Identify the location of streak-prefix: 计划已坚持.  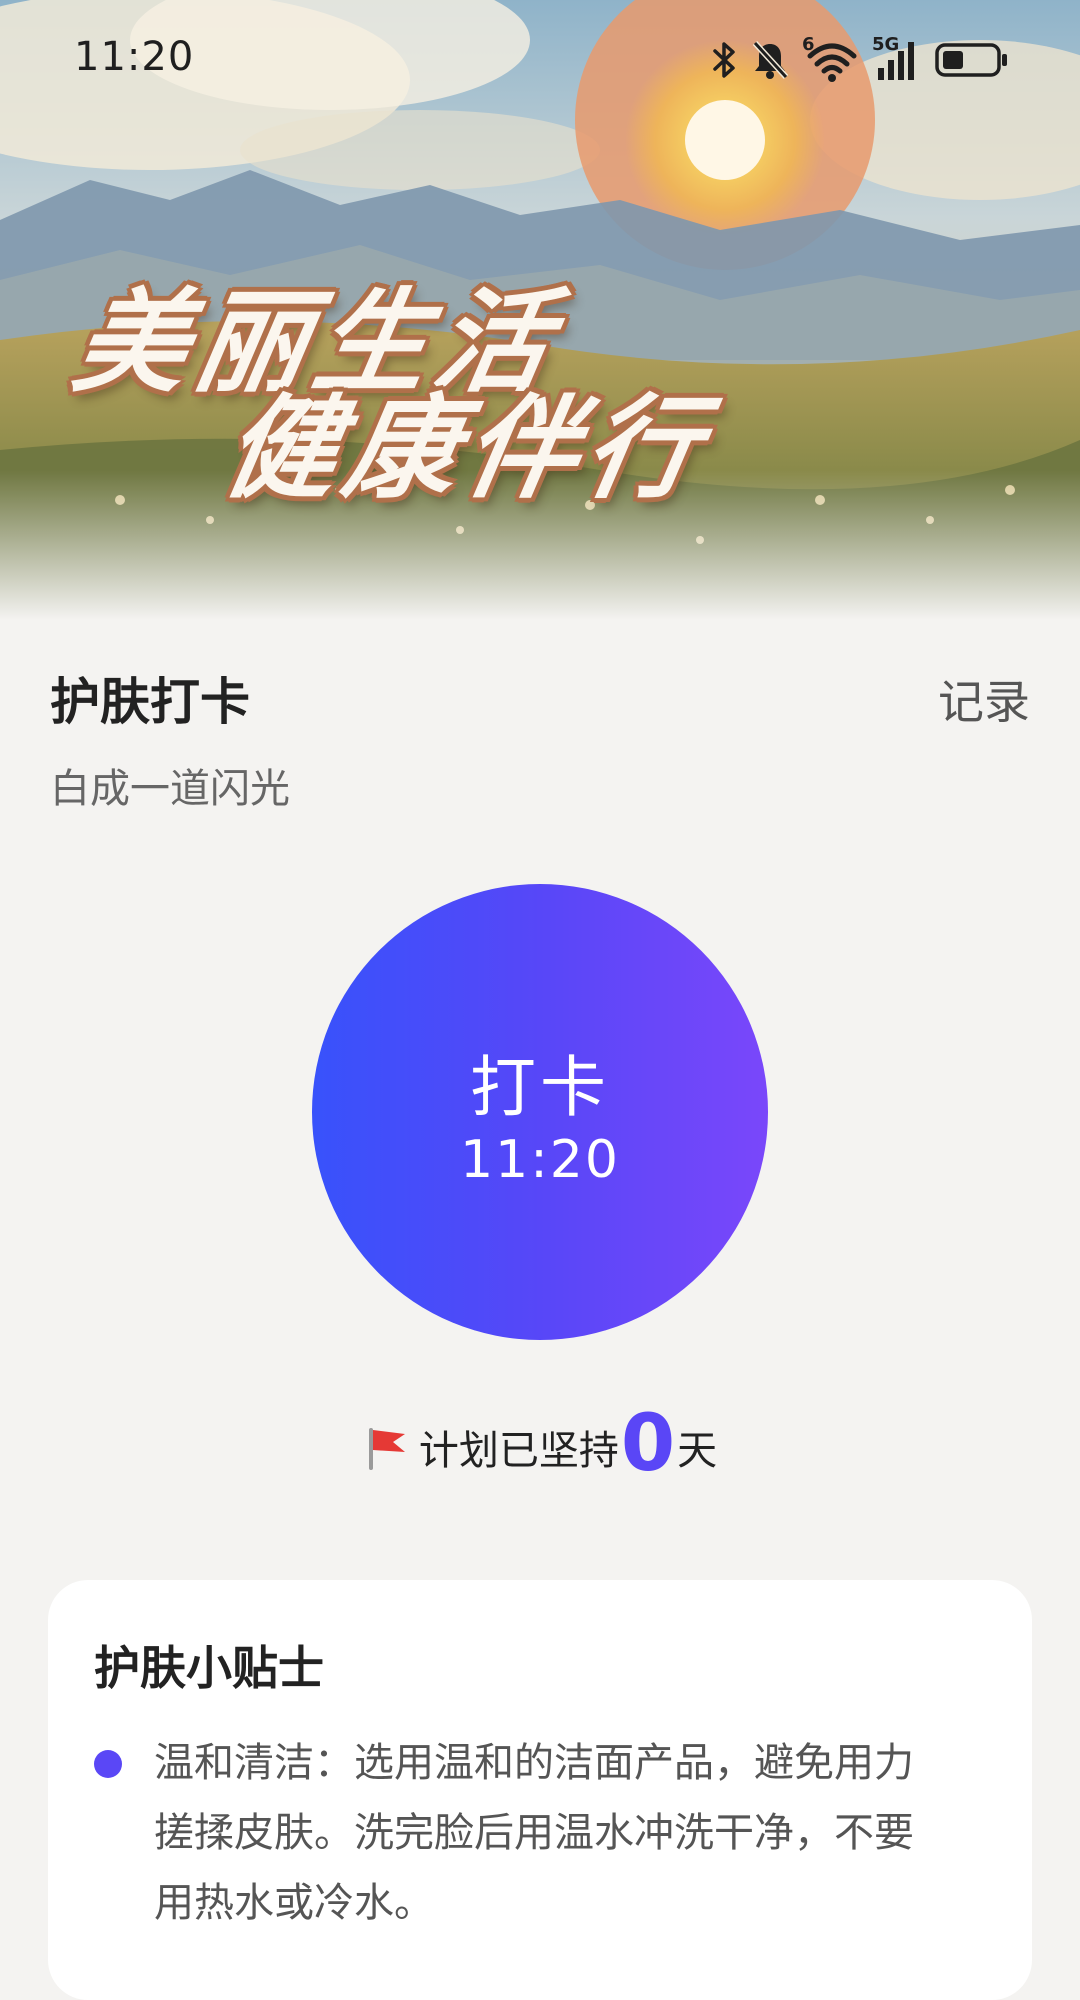
(518, 1451).